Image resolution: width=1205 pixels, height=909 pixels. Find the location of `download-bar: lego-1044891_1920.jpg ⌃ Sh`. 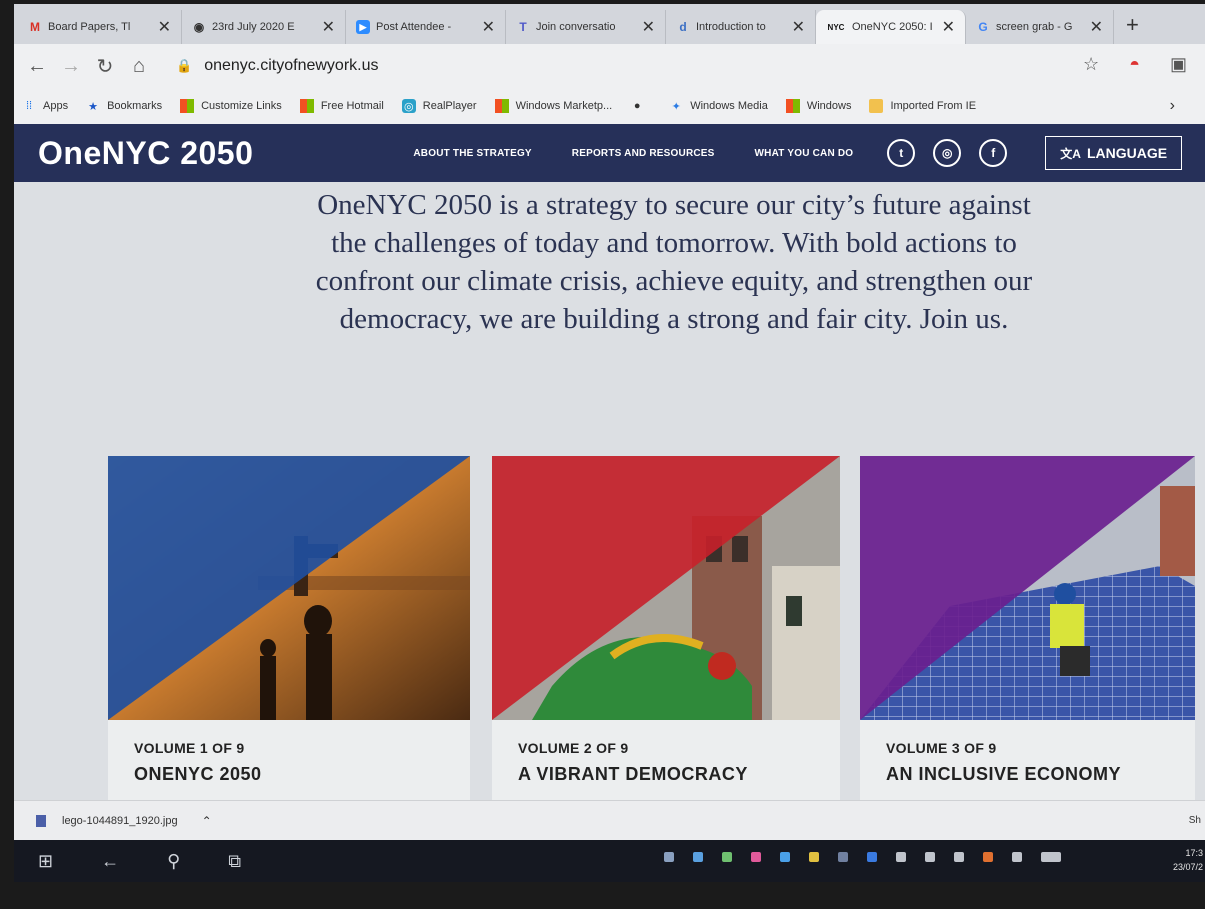

download-bar: lego-1044891_1920.jpg ⌃ Sh is located at coordinates (609, 820).